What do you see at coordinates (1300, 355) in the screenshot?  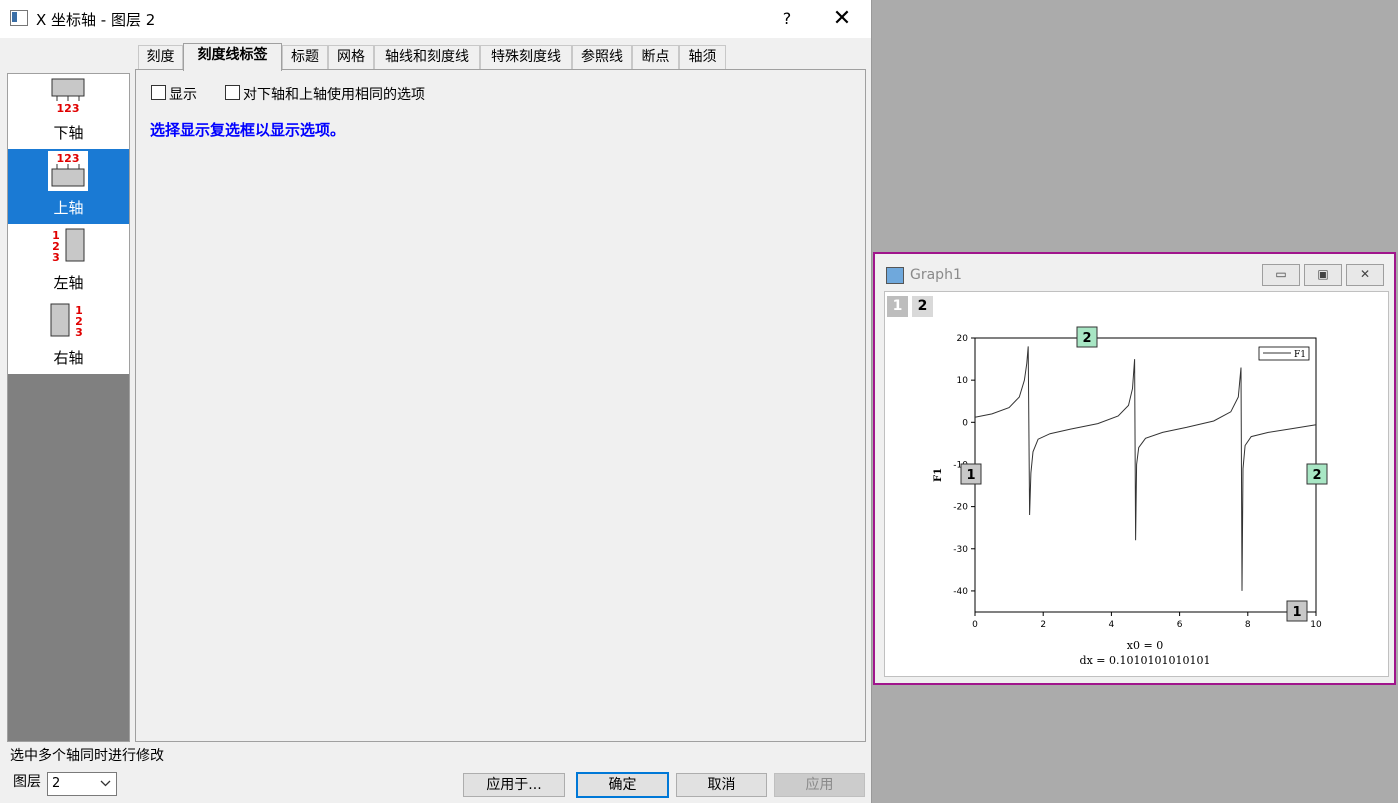 I see `legend-label: F1` at bounding box center [1300, 355].